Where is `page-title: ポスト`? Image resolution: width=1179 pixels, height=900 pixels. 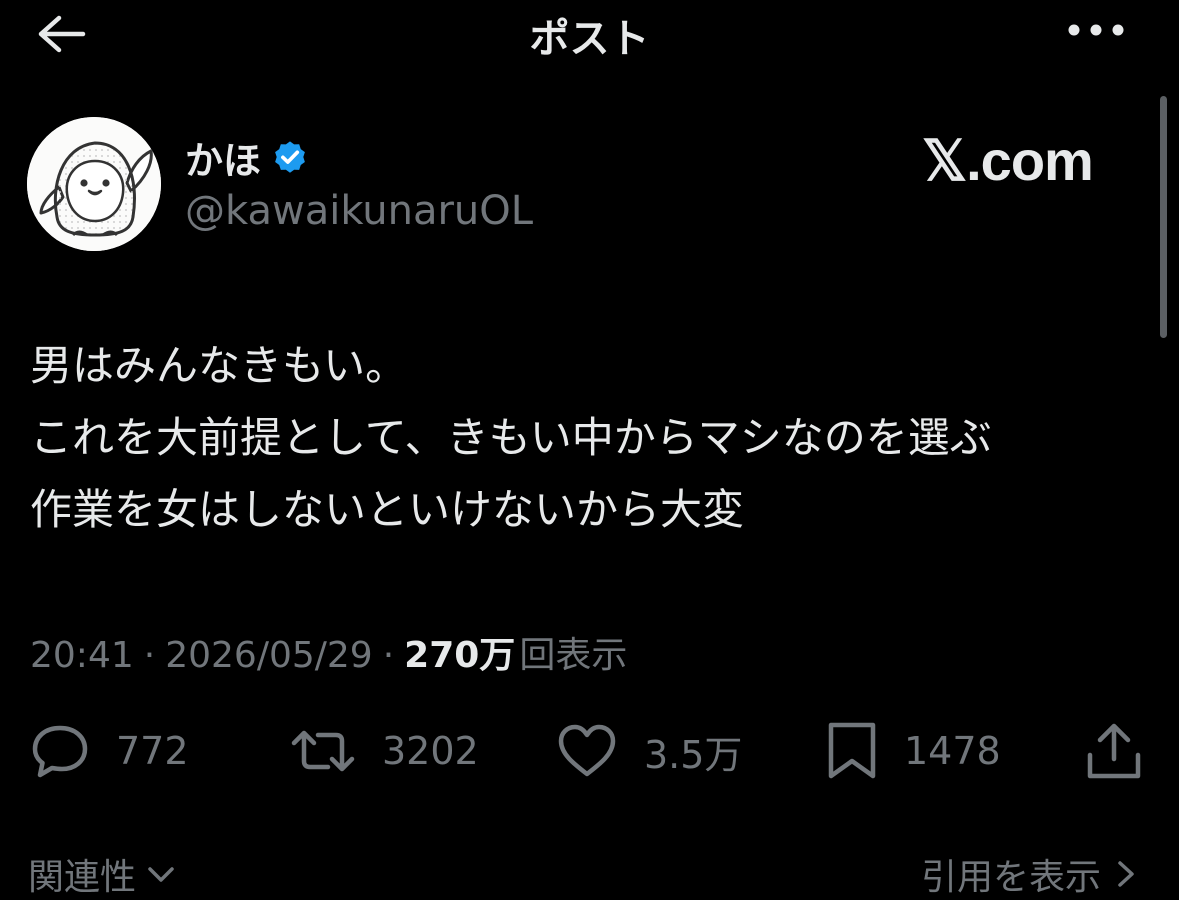 page-title: ポスト is located at coordinates (589, 39).